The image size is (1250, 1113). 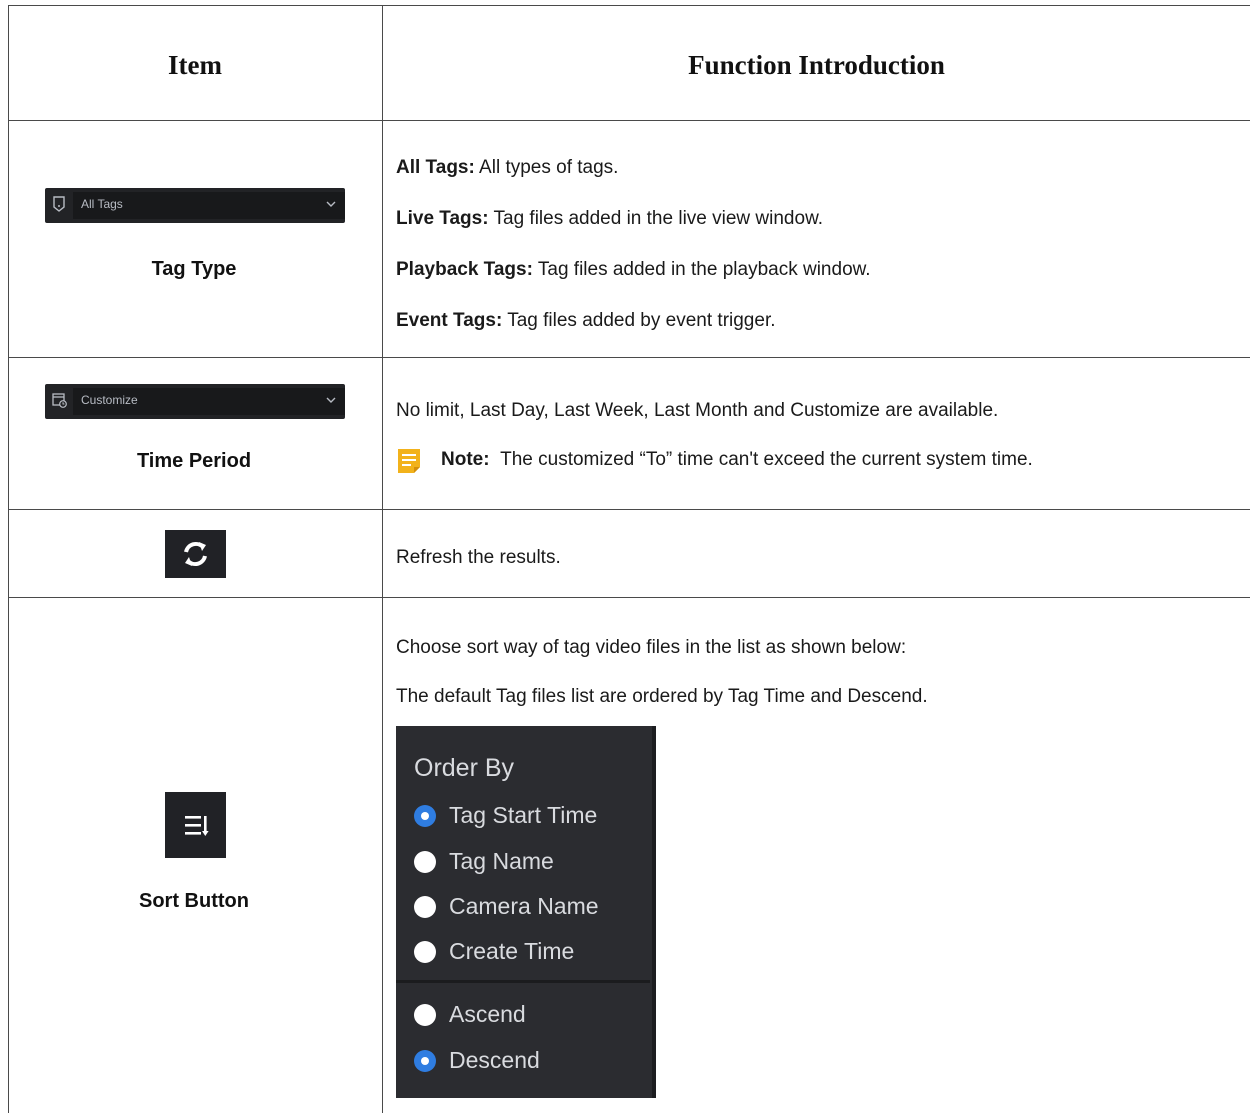 What do you see at coordinates (195, 205) in the screenshot?
I see `tag-type-dropdown: All Tags` at bounding box center [195, 205].